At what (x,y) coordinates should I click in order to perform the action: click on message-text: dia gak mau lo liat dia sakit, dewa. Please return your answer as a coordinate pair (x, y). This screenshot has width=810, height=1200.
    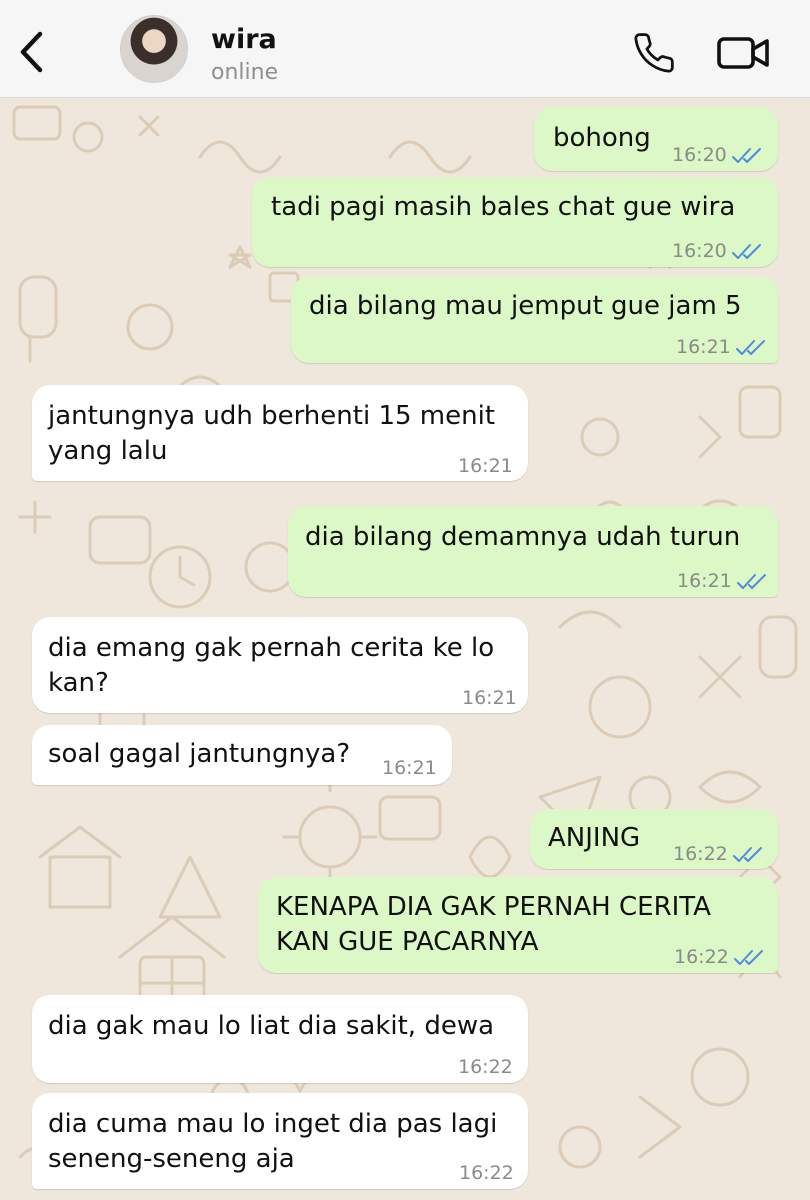
    Looking at the image, I should click on (271, 1026).